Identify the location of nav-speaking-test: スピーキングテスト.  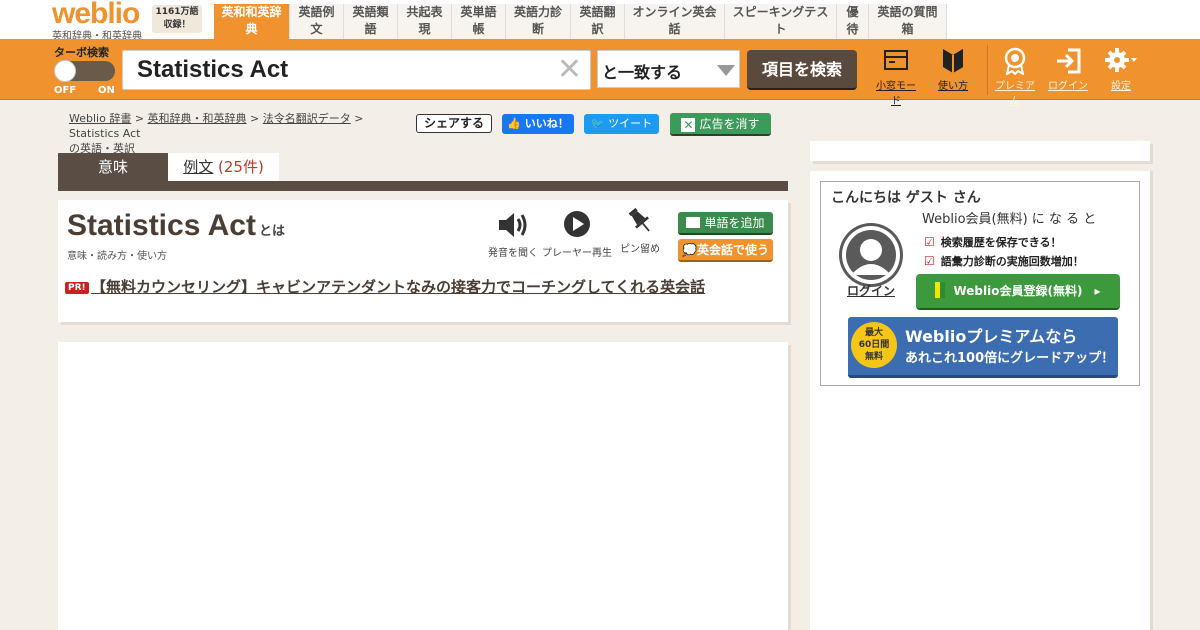
(781, 21).